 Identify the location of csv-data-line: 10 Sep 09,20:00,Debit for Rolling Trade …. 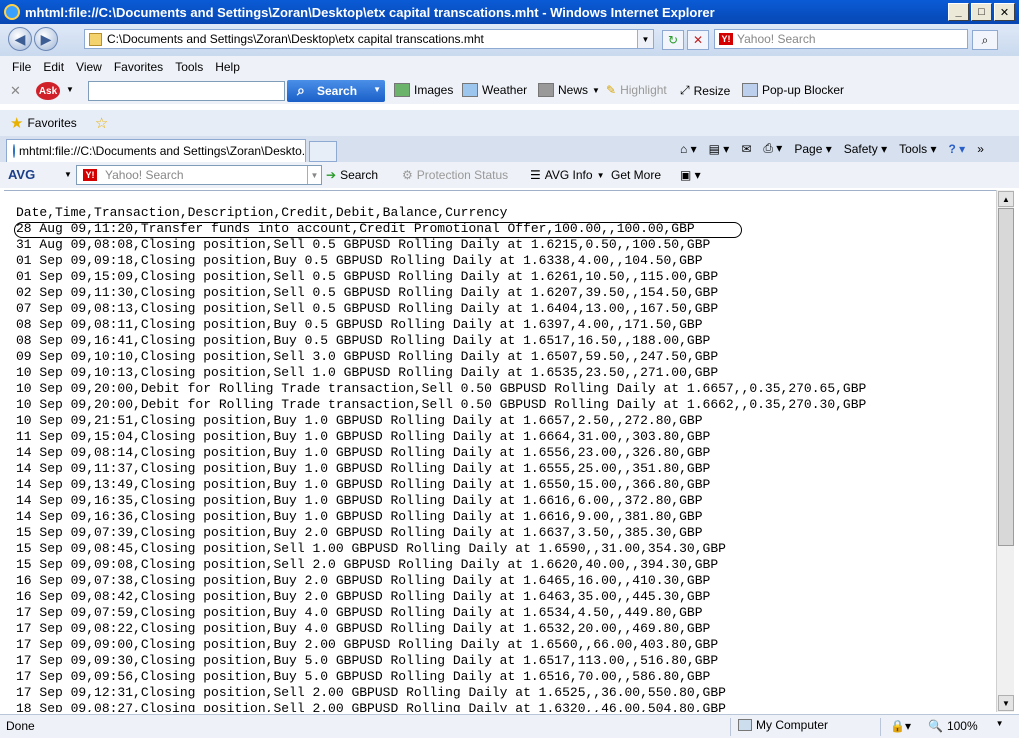
(441, 388).